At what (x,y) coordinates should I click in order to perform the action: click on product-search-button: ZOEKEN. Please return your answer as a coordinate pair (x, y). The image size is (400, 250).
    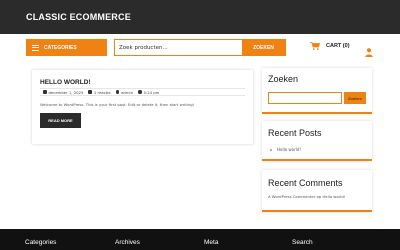
    Looking at the image, I should click on (263, 47).